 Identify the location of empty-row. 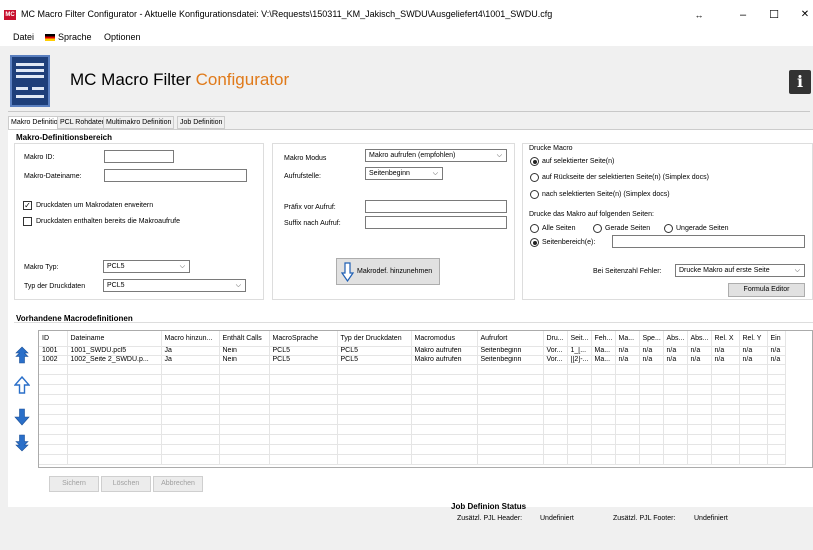
(412, 389).